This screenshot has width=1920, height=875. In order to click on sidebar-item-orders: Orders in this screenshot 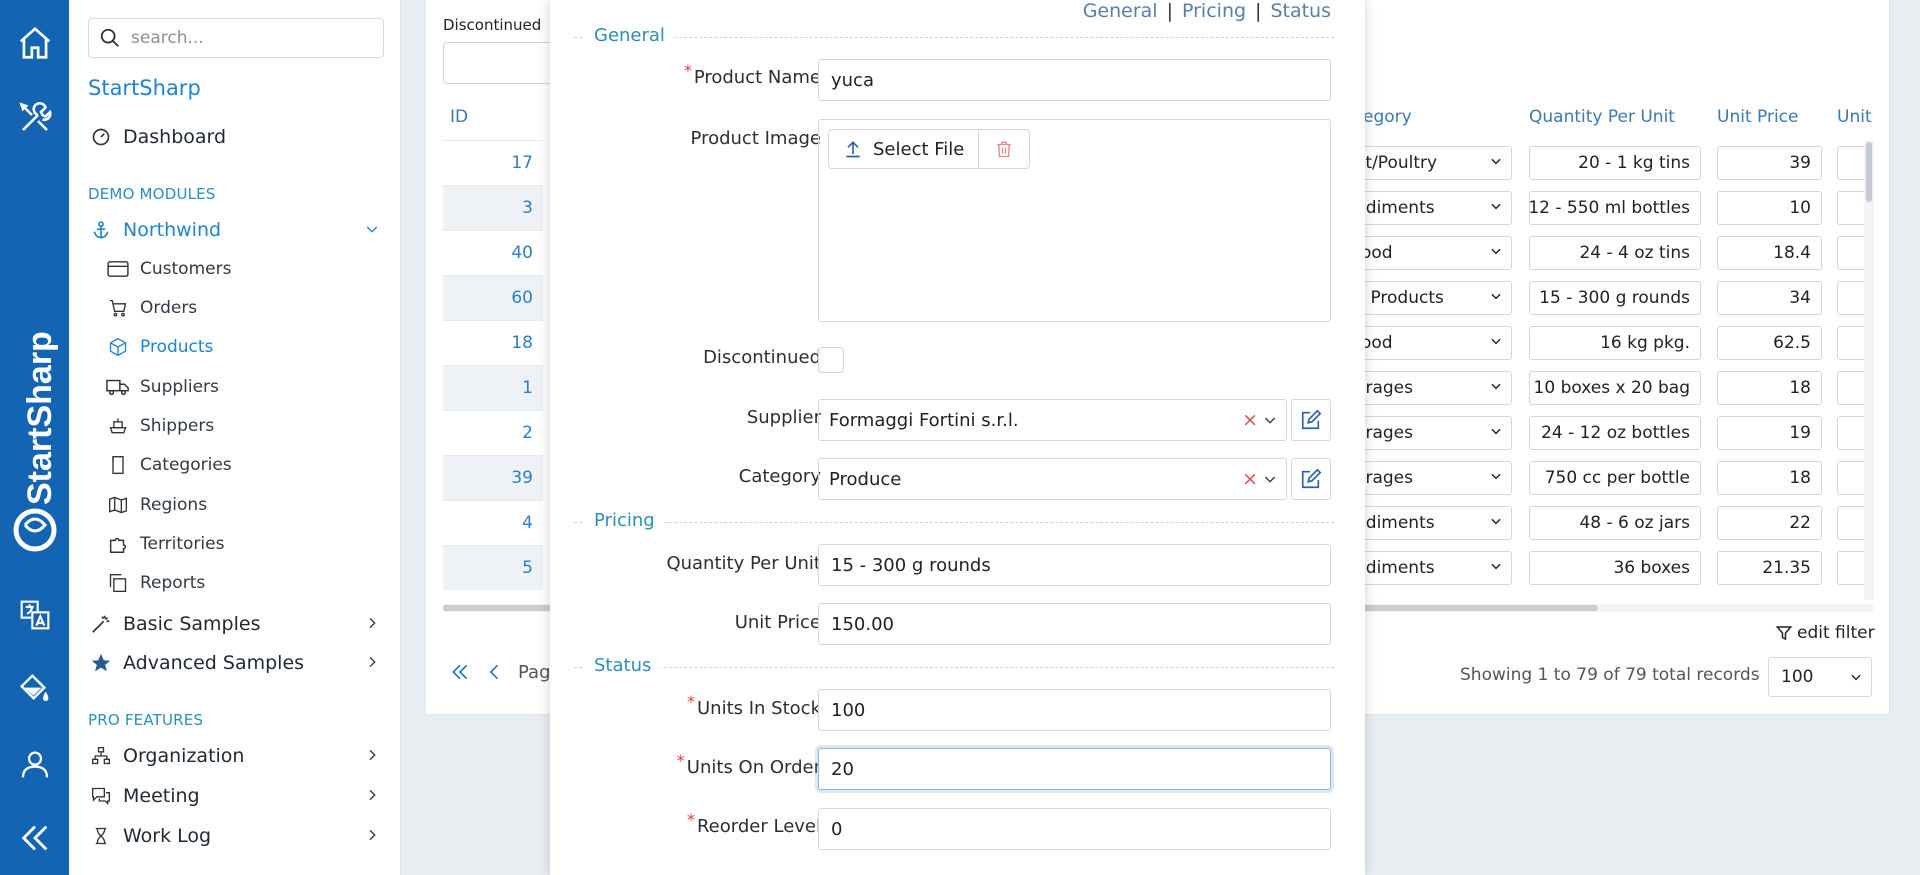, I will do `click(151, 308)`.